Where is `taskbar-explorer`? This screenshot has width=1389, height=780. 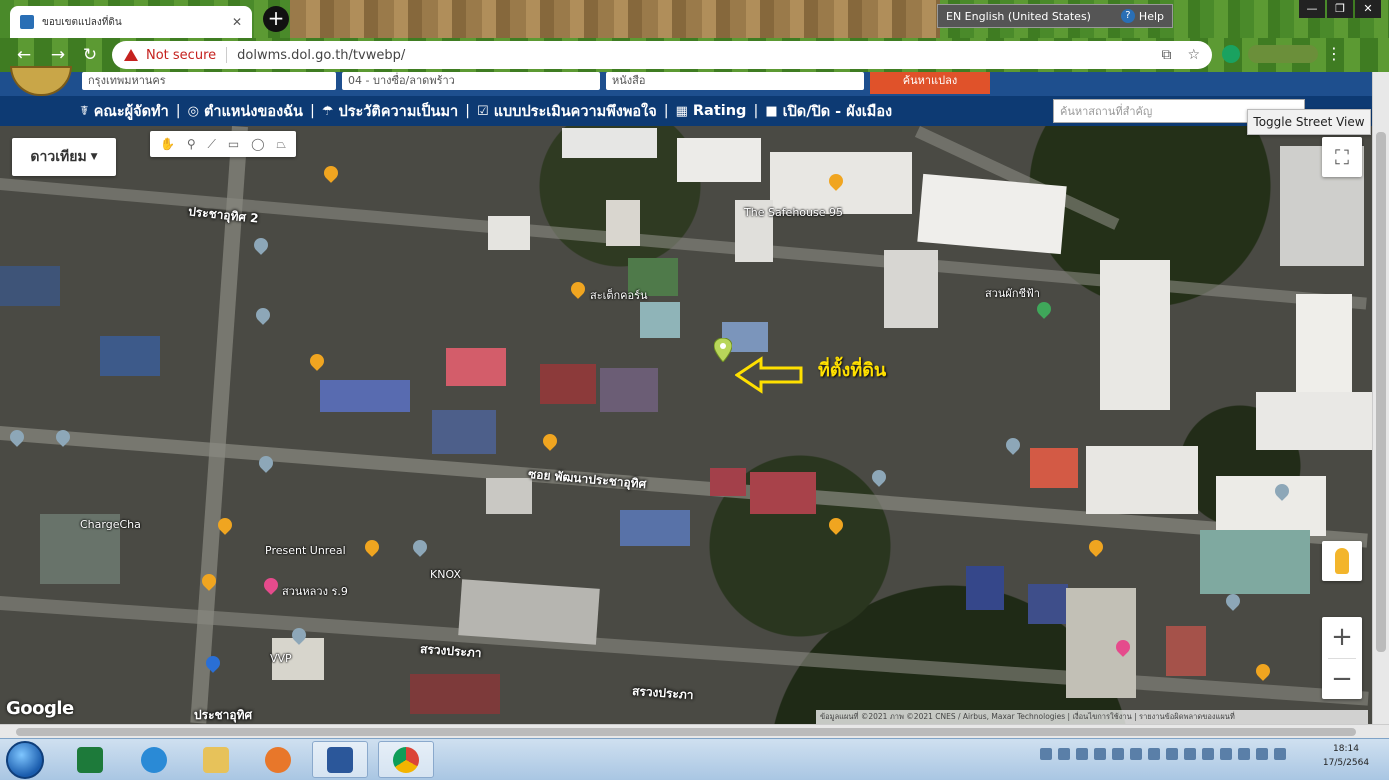
taskbar-explorer is located at coordinates (216, 759).